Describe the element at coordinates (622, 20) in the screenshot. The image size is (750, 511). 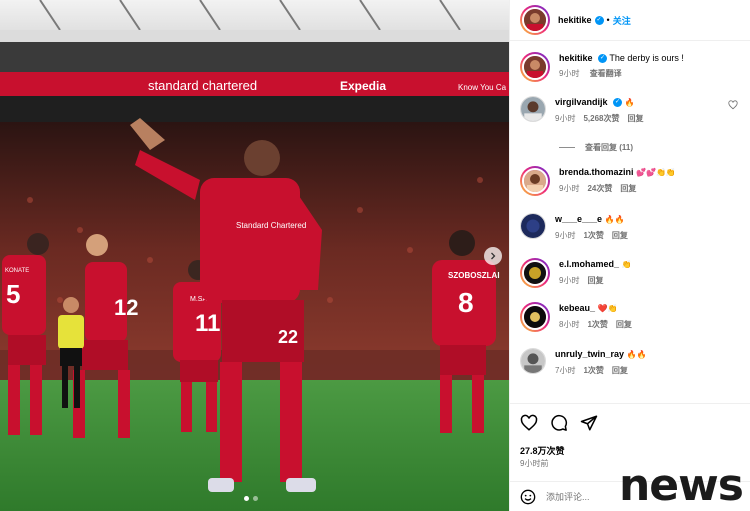
I see `follow-button: 关注` at that location.